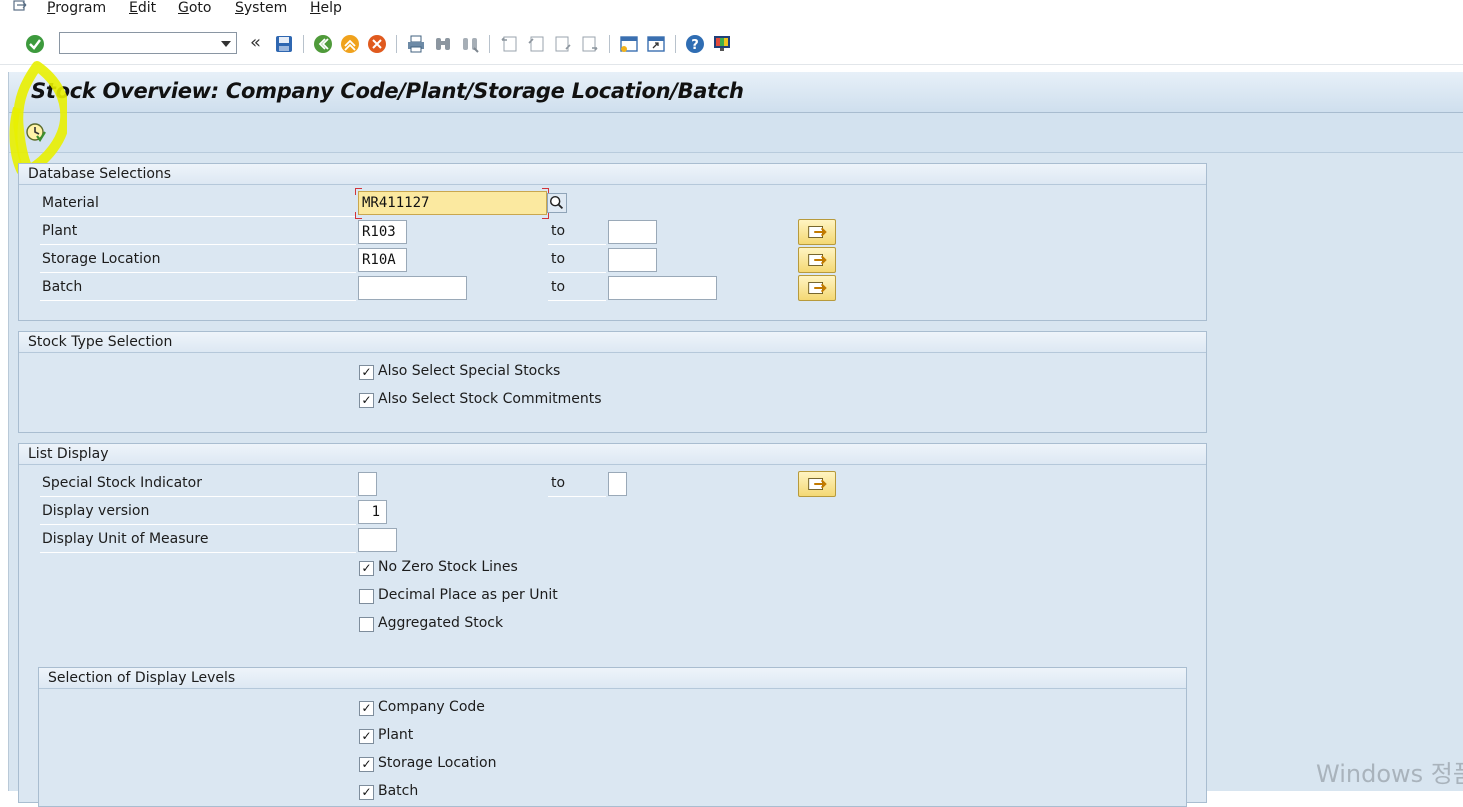 The height and width of the screenshot is (807, 1463). I want to click on cancel-icon, so click(377, 44).